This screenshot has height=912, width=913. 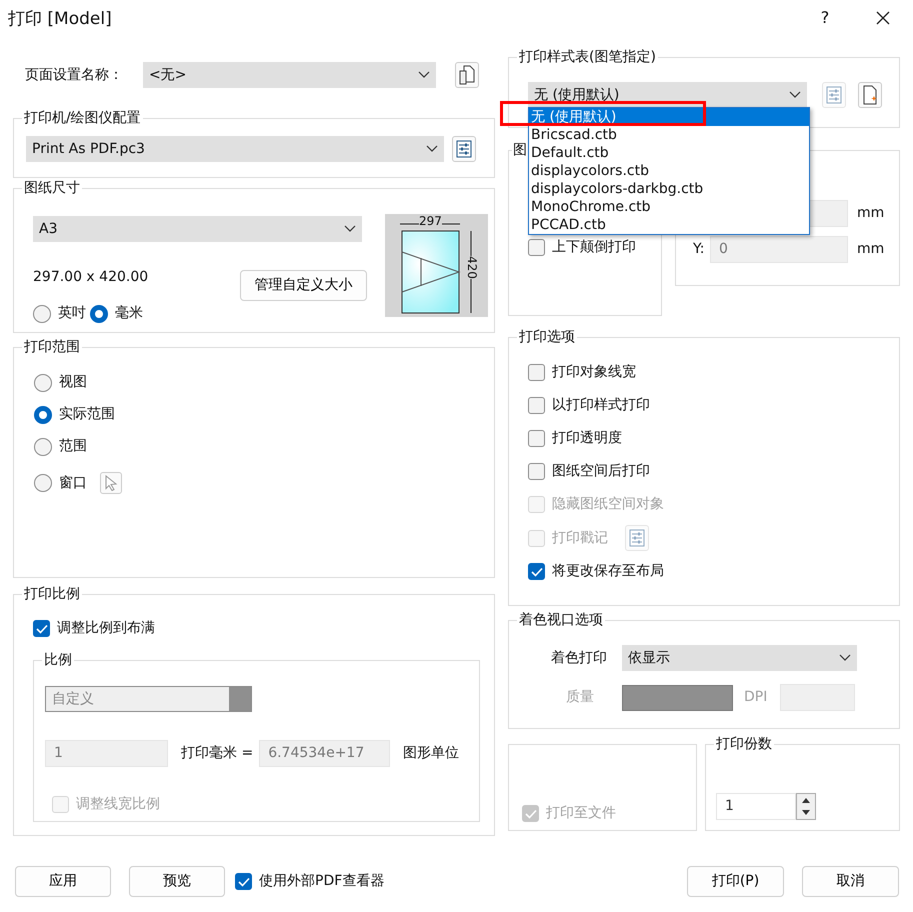 What do you see at coordinates (217, 753) in the screenshot?
I see `field-label: 打印毫米 =` at bounding box center [217, 753].